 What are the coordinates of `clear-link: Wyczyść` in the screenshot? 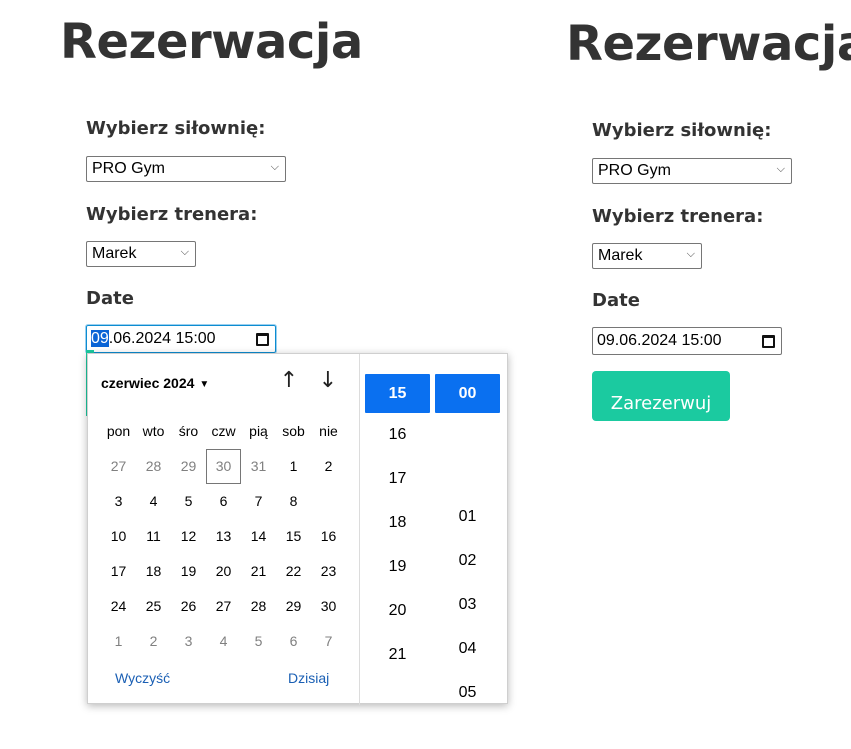 It's located at (142, 678).